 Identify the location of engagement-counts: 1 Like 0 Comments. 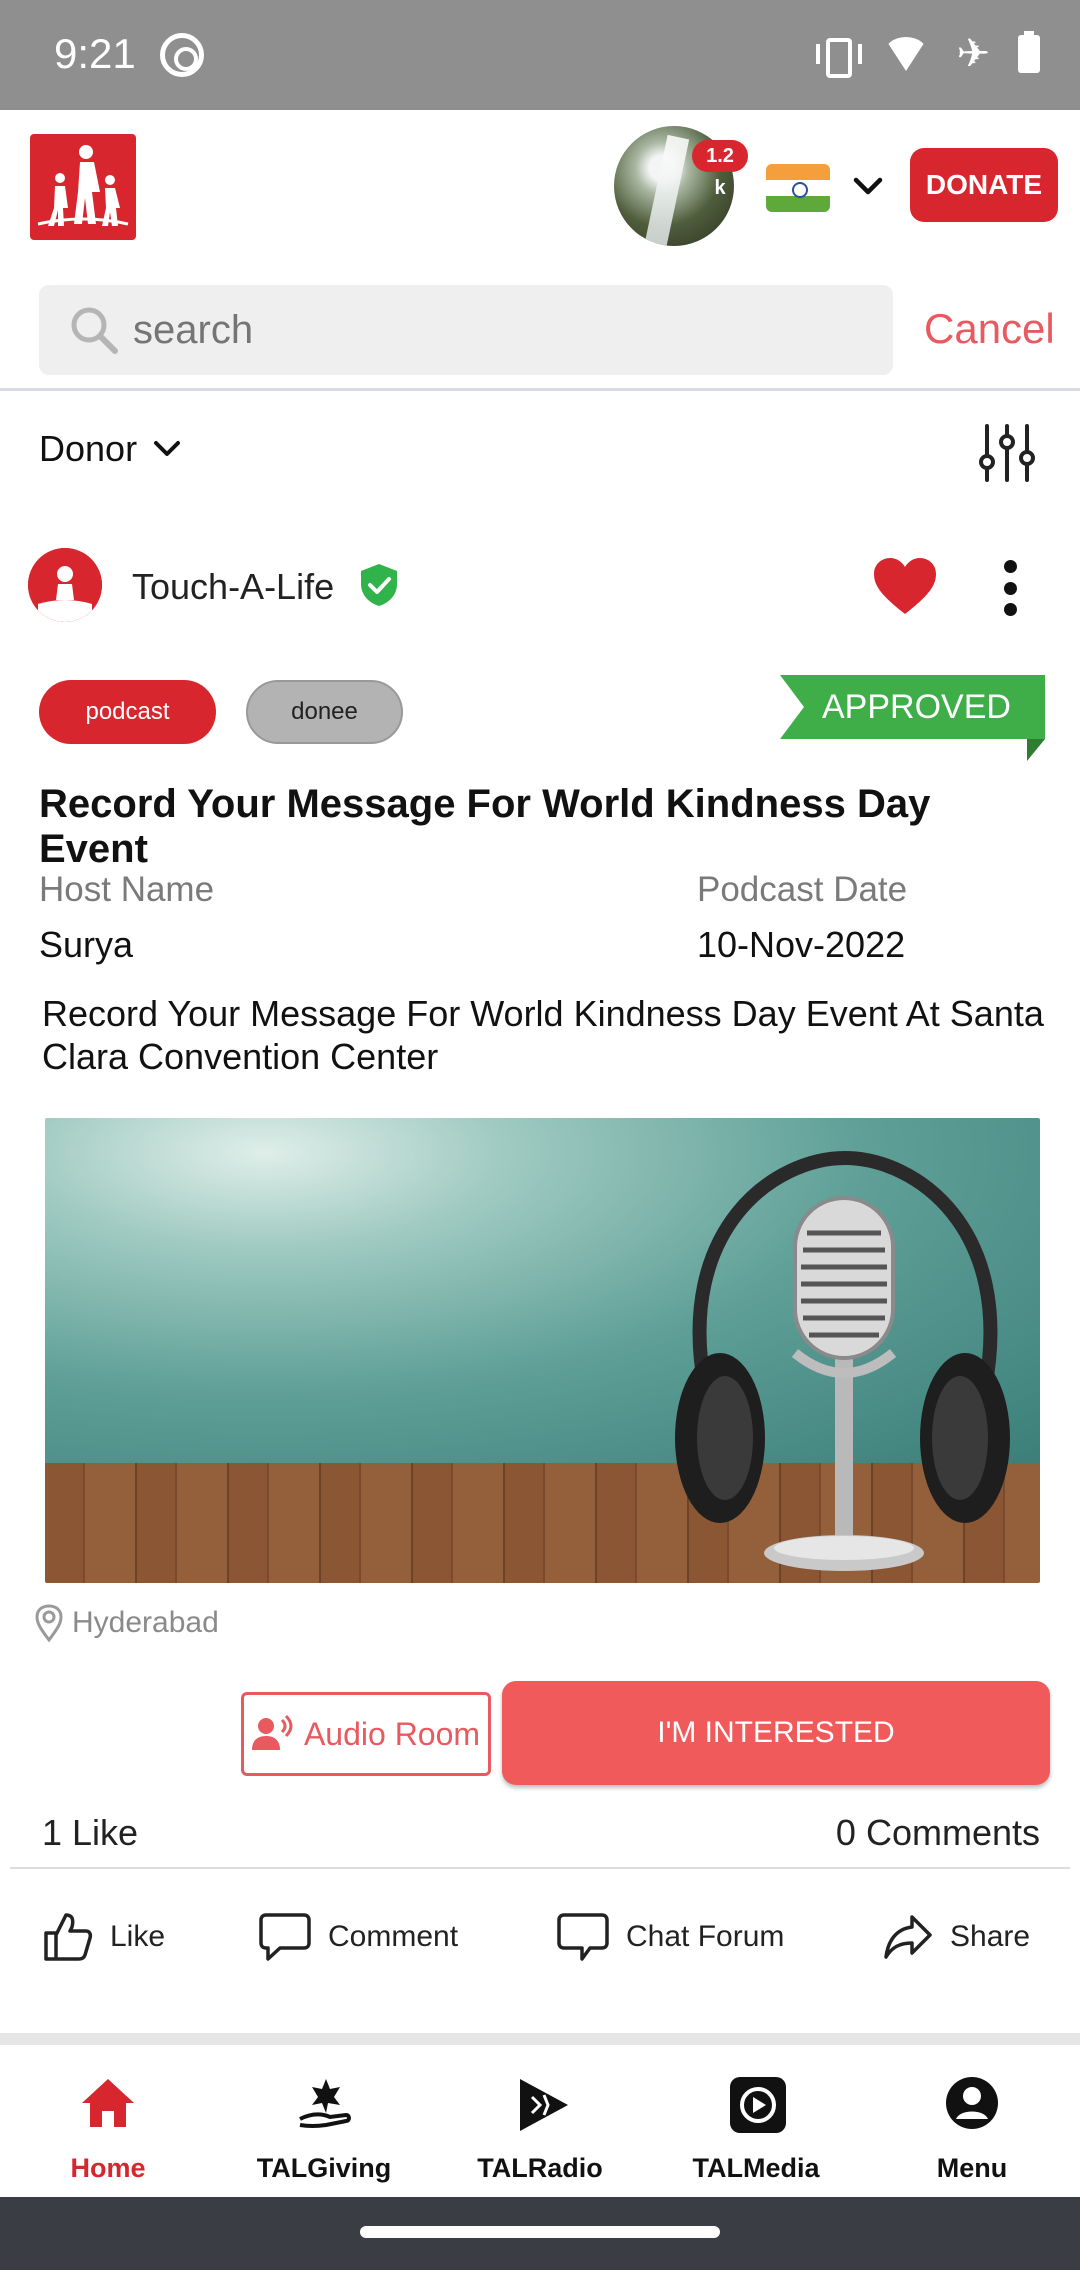
(540, 1840).